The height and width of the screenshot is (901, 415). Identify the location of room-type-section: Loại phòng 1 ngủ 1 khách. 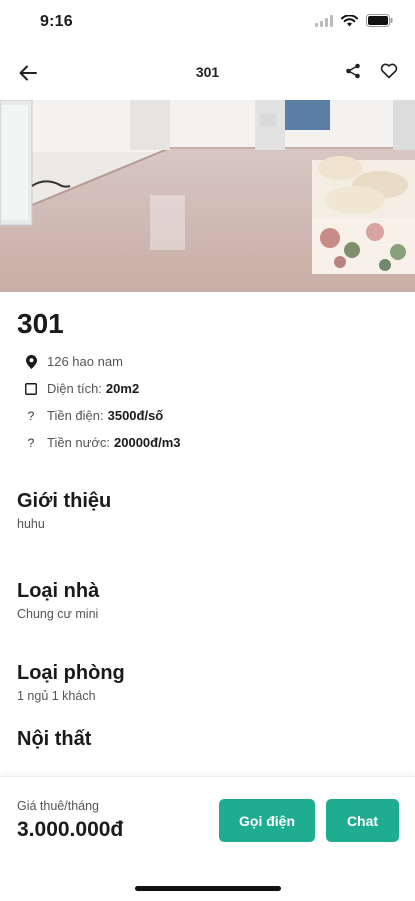
(71, 682).